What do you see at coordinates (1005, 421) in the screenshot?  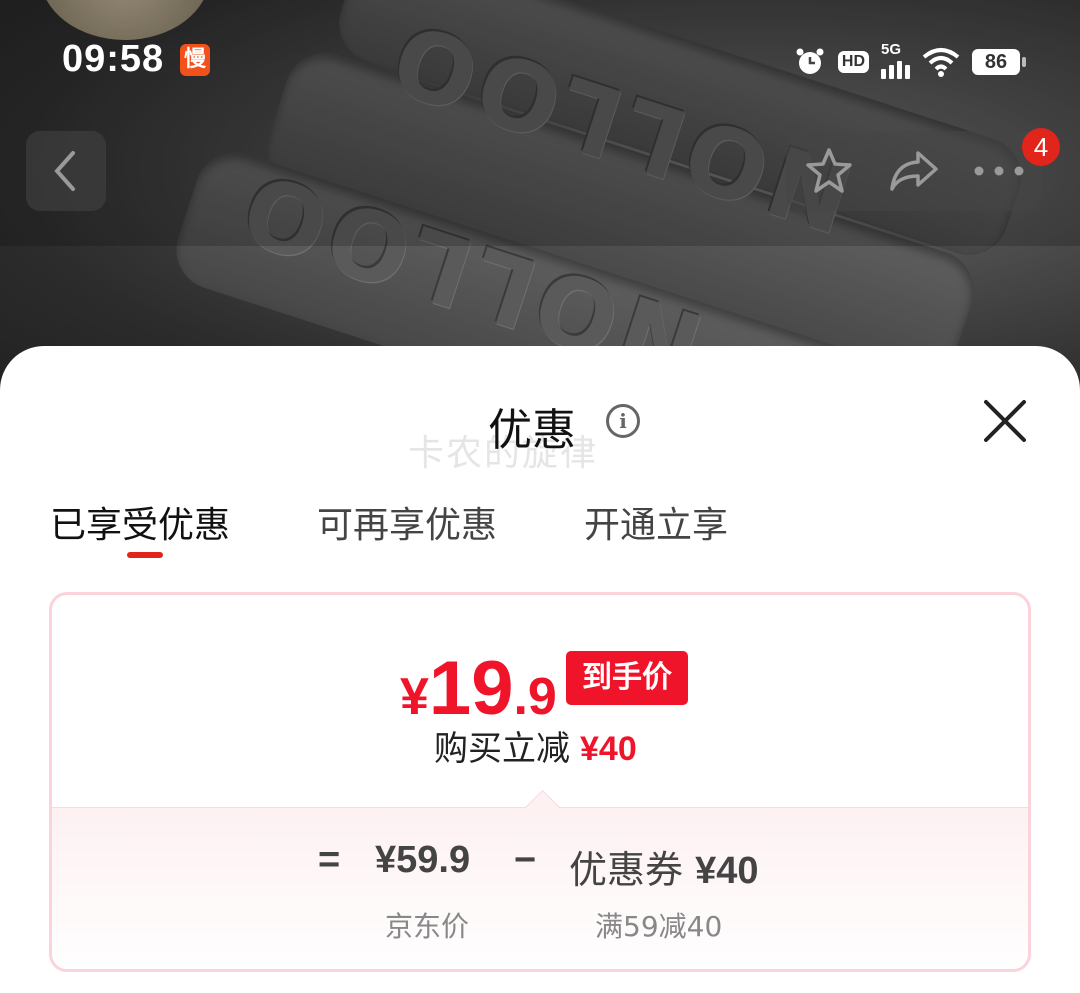 I see `close-button` at bounding box center [1005, 421].